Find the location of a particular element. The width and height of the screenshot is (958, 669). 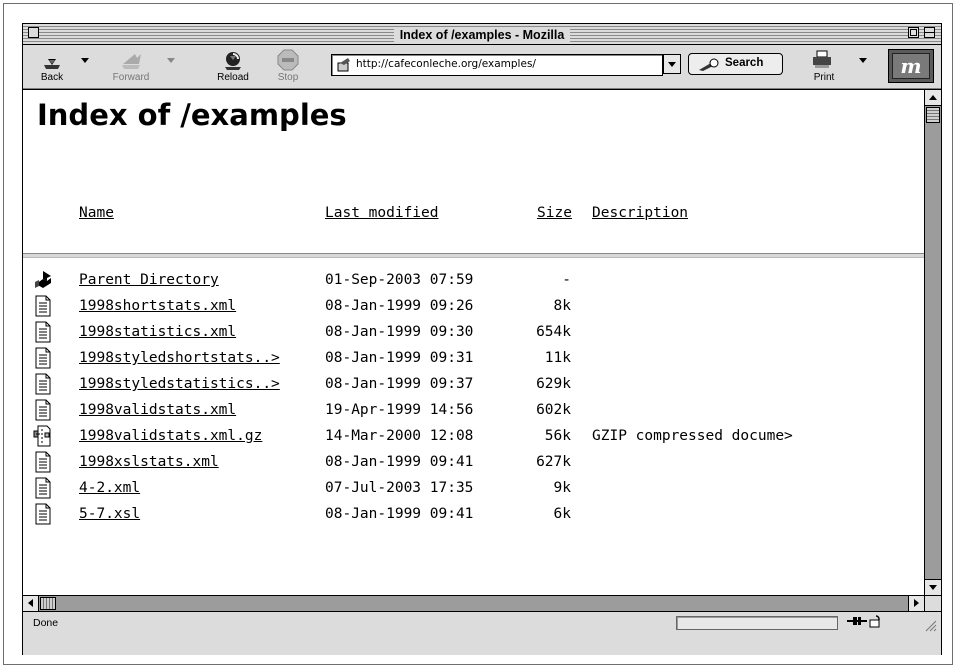

reload-label: Reload is located at coordinates (233, 77).